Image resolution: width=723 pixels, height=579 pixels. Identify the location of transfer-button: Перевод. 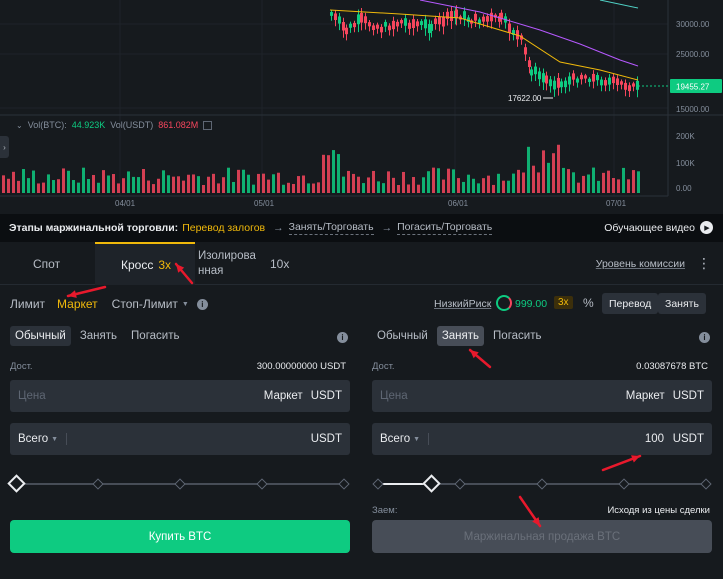
(630, 303).